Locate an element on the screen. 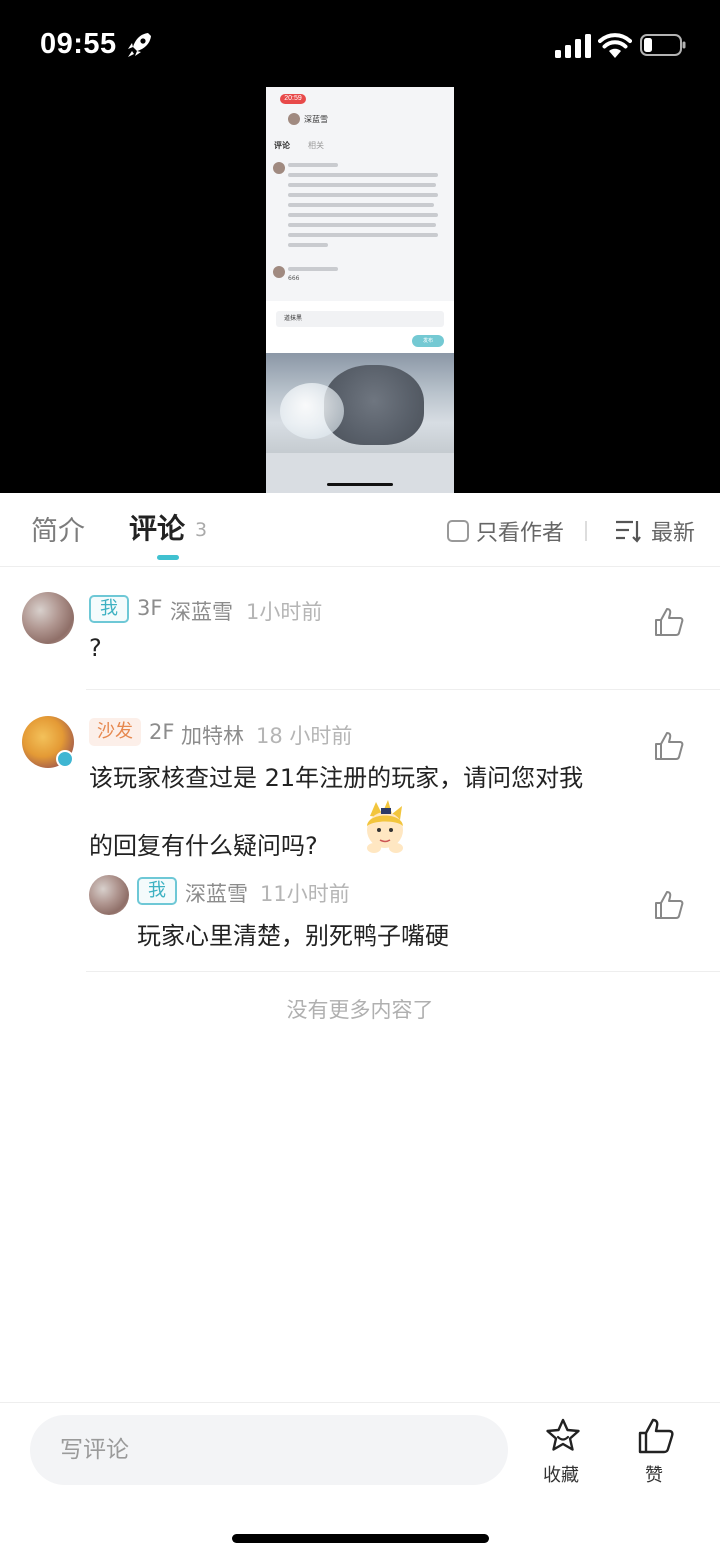 The width and height of the screenshot is (720, 1558). comment-text: ? is located at coordinates (95, 648).